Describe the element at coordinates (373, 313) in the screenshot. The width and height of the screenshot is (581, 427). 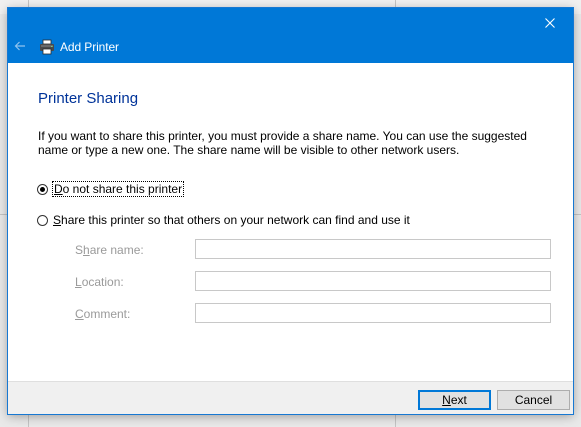
I see `comment-input` at that location.